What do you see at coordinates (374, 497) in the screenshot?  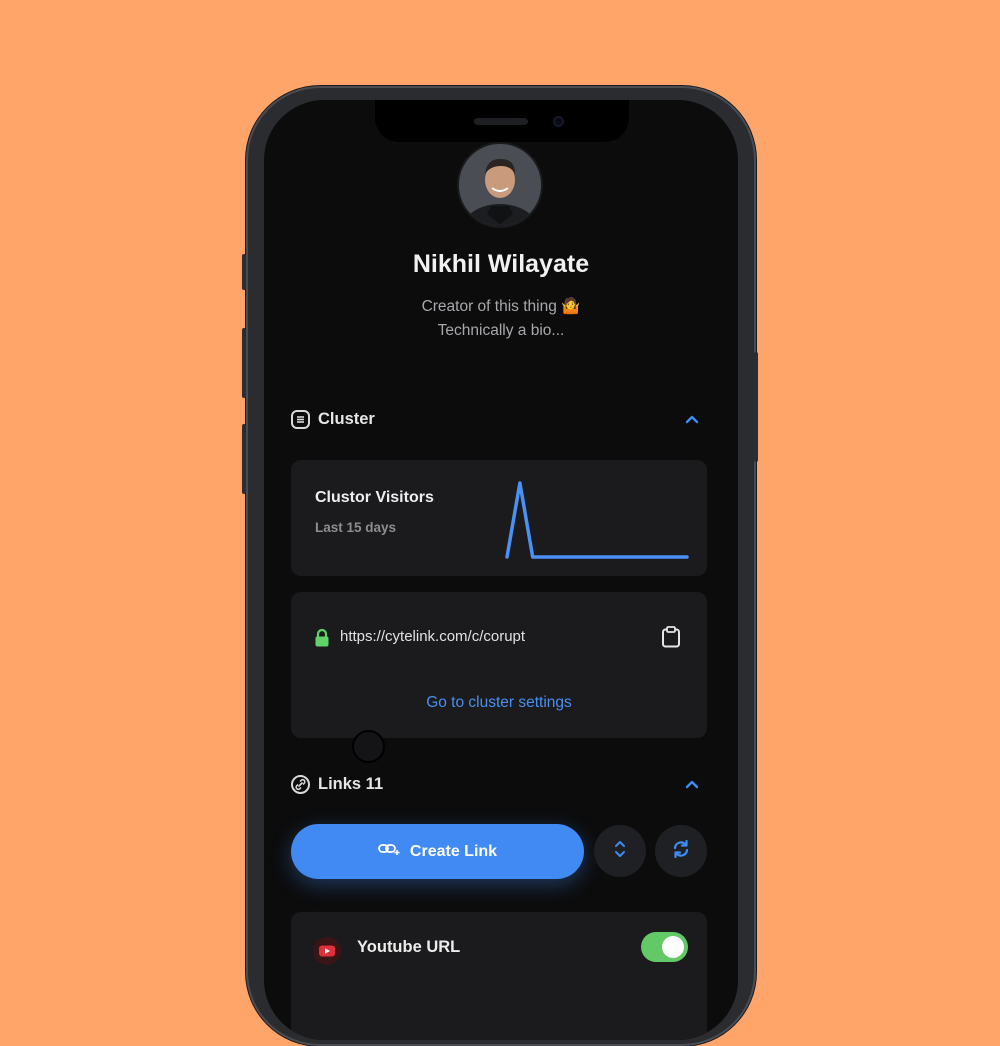 I see `chart-title: Clustor Visitors` at bounding box center [374, 497].